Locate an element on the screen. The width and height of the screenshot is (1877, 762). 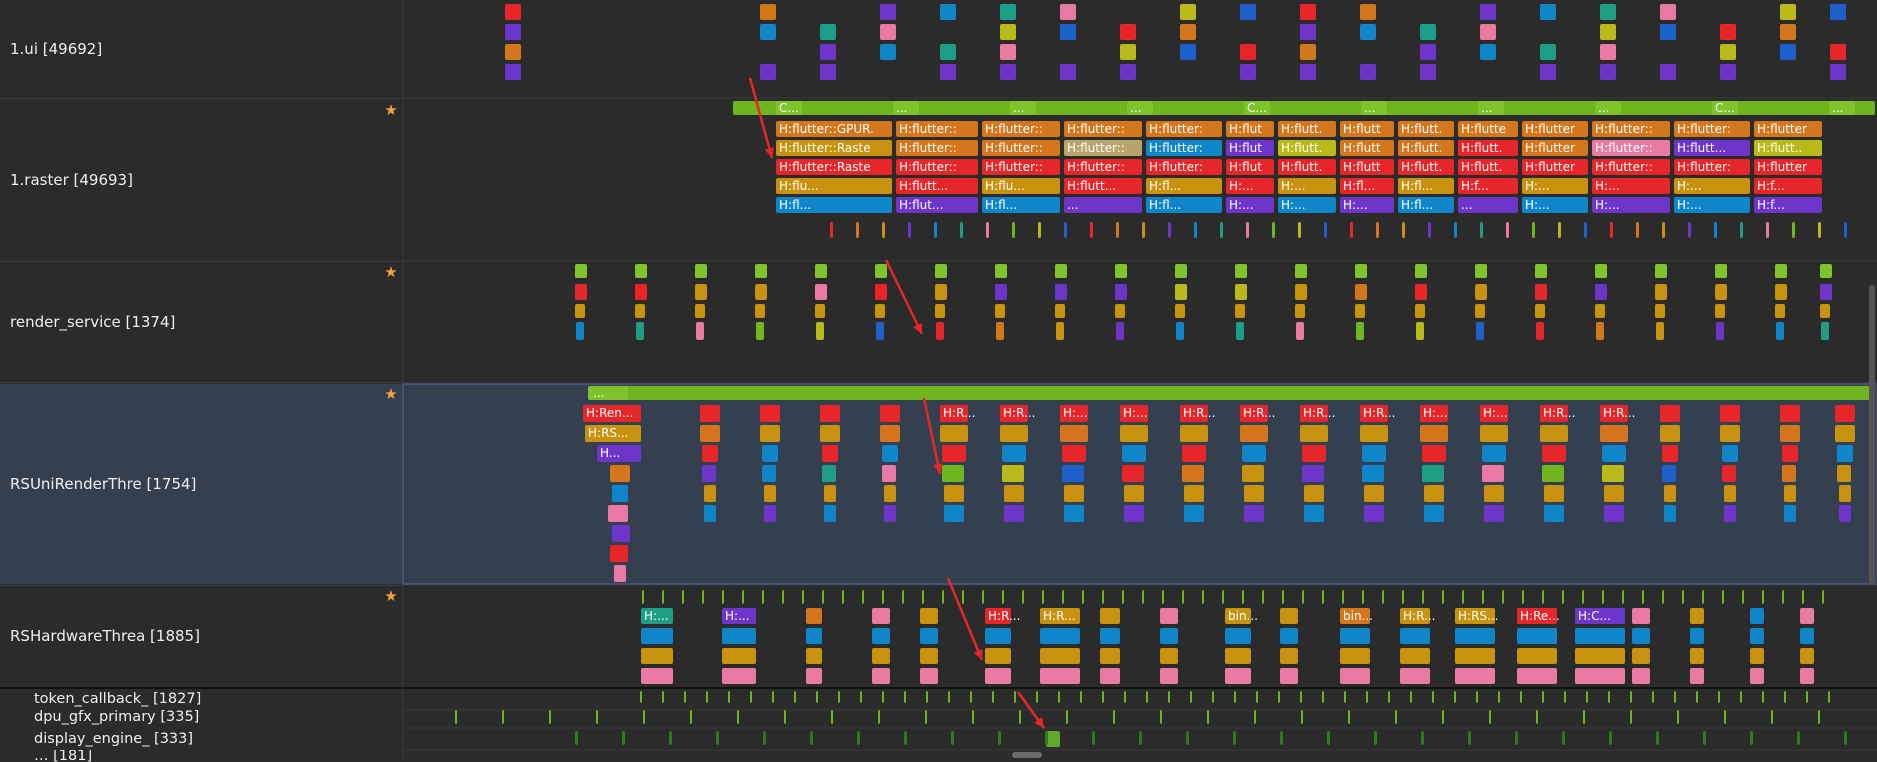
rsuni-top-bar is located at coordinates (1232, 393).